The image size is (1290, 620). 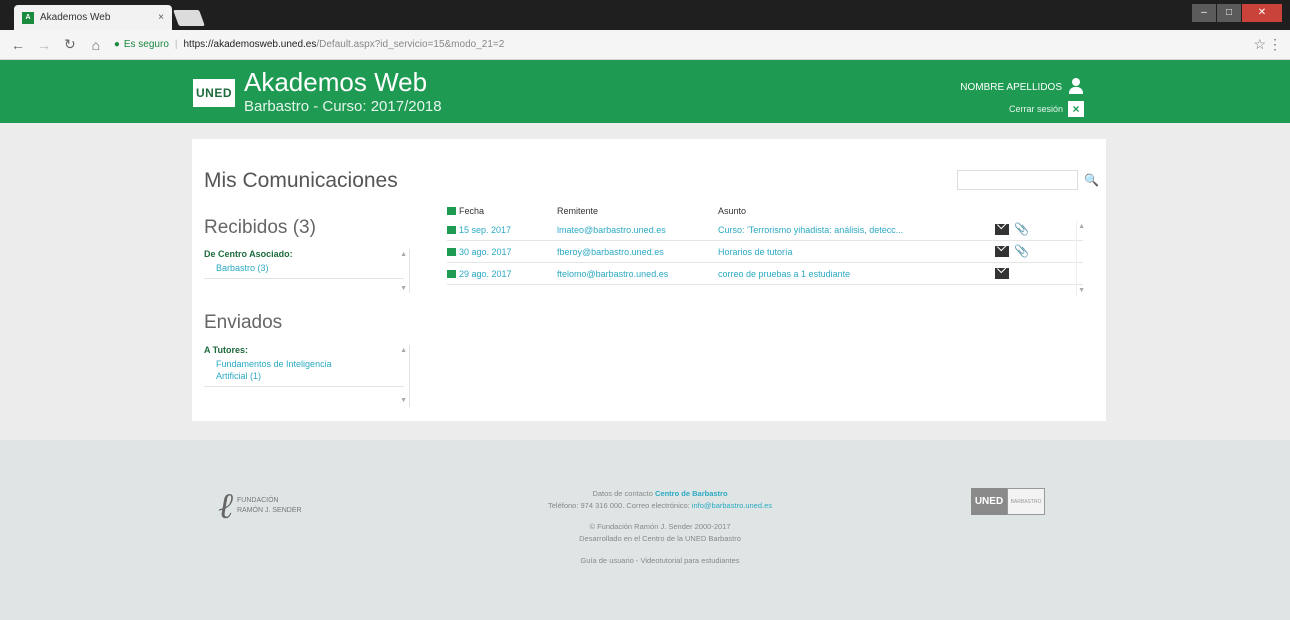 I want to click on fundacion-line1: FUNDACIÓN, so click(x=258, y=500).